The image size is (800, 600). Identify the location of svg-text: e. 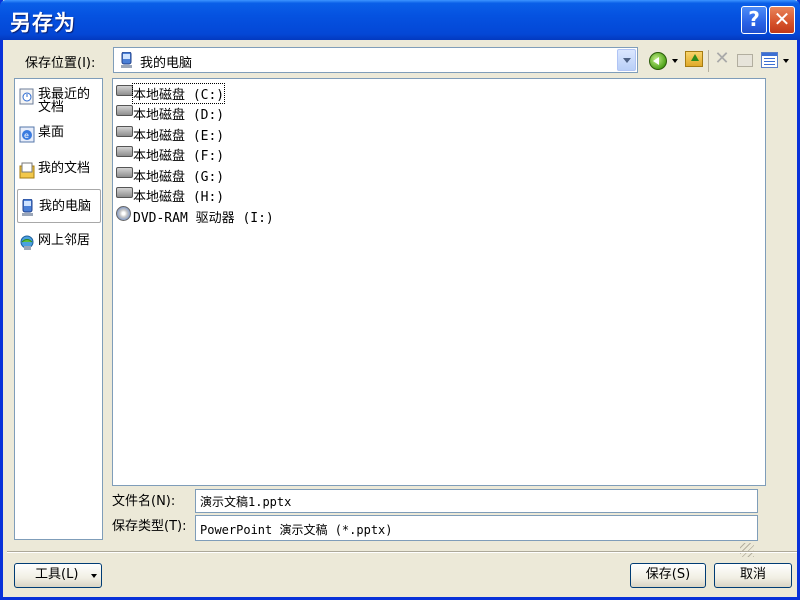
(26, 135).